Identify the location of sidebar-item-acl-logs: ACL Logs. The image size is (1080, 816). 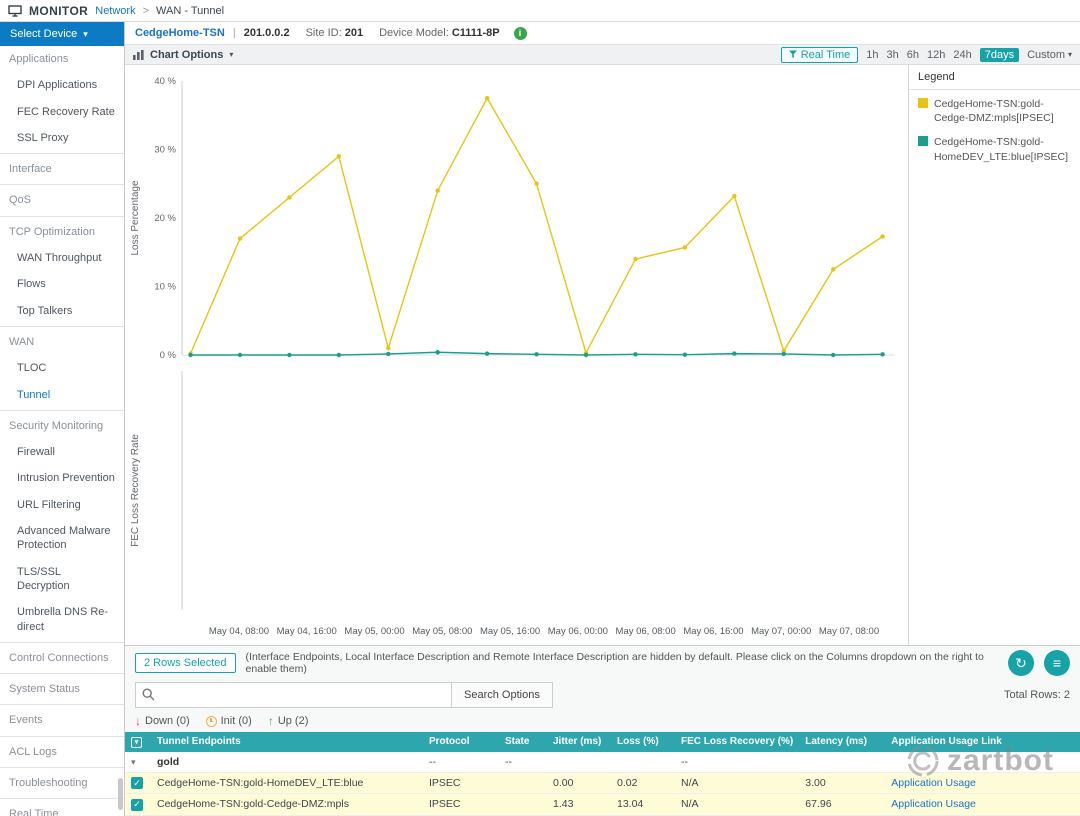
(62, 752).